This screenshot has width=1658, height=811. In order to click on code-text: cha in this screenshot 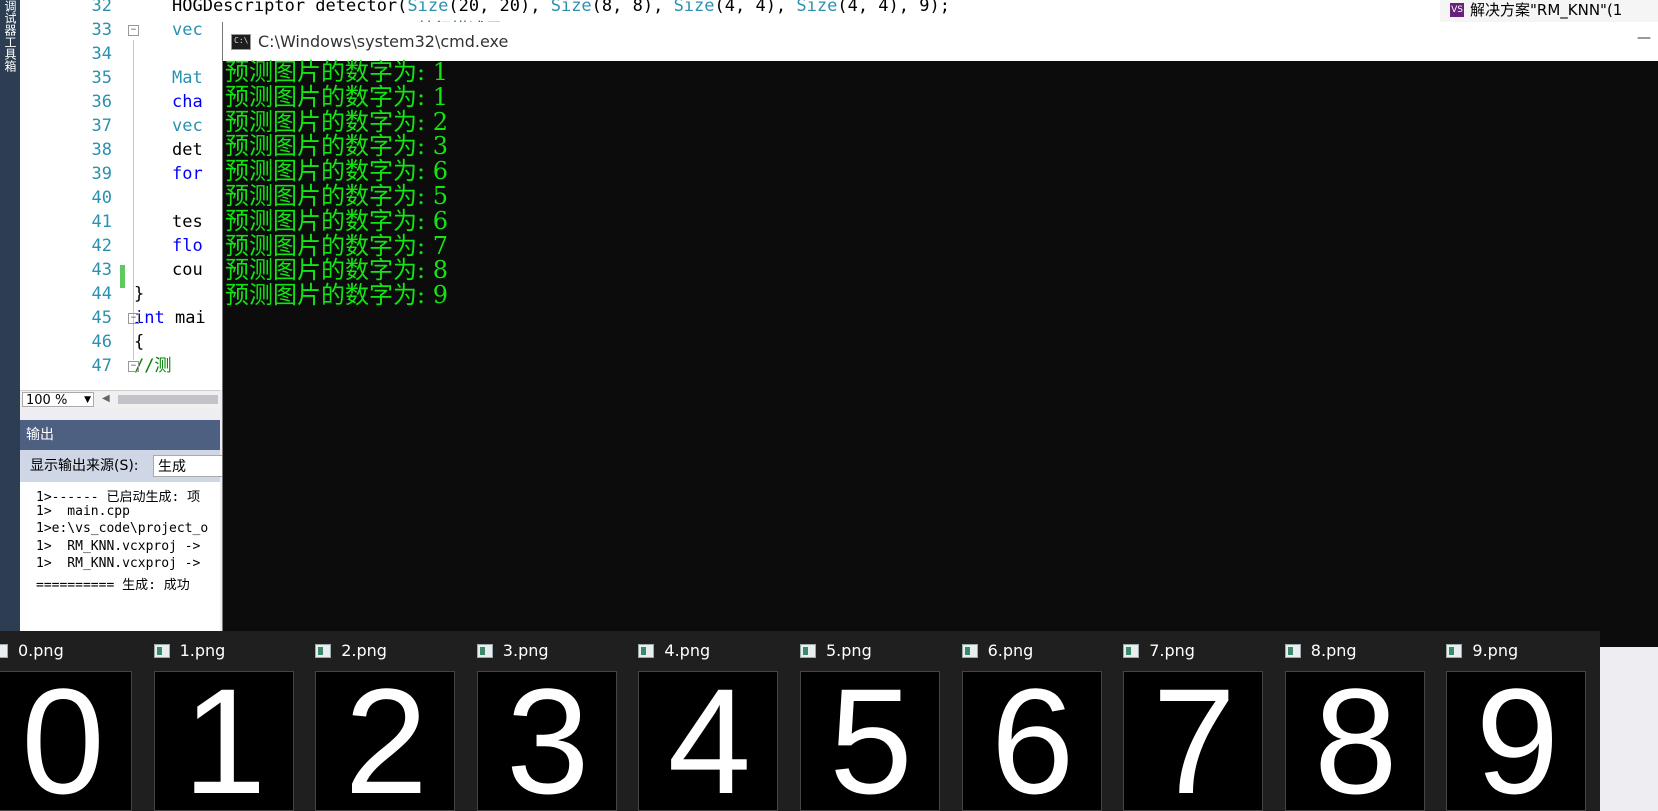, I will do `click(187, 102)`.